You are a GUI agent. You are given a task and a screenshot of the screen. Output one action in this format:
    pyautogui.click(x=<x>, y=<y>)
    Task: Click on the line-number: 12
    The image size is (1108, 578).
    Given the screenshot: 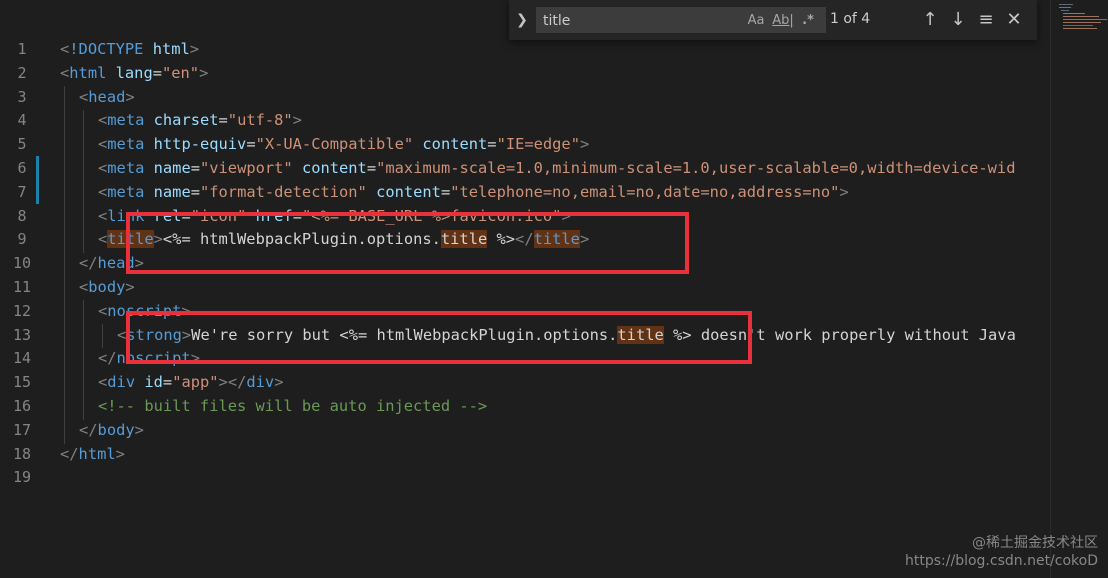 What is the action you would take?
    pyautogui.click(x=22, y=310)
    